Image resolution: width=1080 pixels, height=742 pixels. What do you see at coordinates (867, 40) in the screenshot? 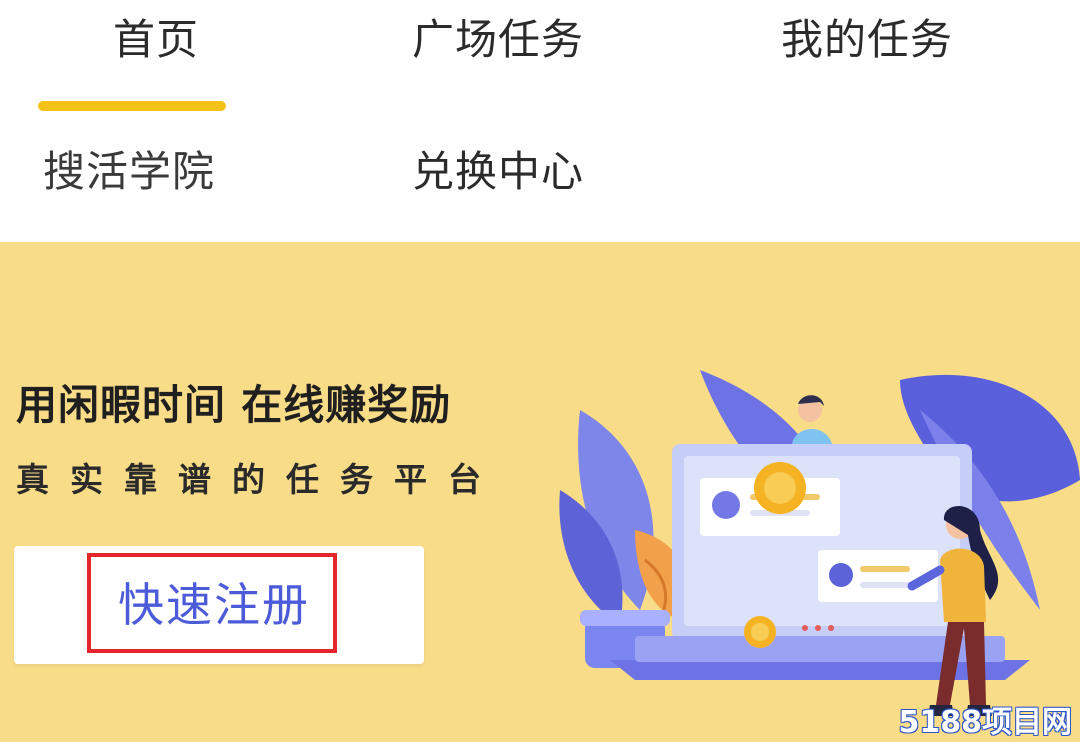
I see `tab-my-tasks: 我的任务` at bounding box center [867, 40].